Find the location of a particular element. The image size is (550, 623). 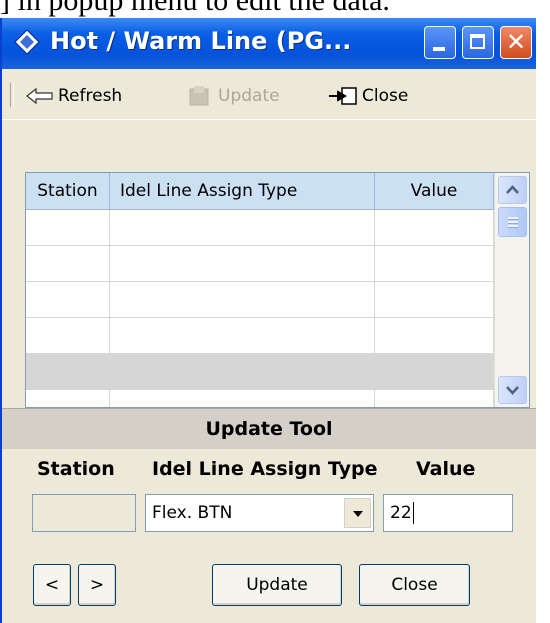

exit-door-icon is located at coordinates (343, 96).